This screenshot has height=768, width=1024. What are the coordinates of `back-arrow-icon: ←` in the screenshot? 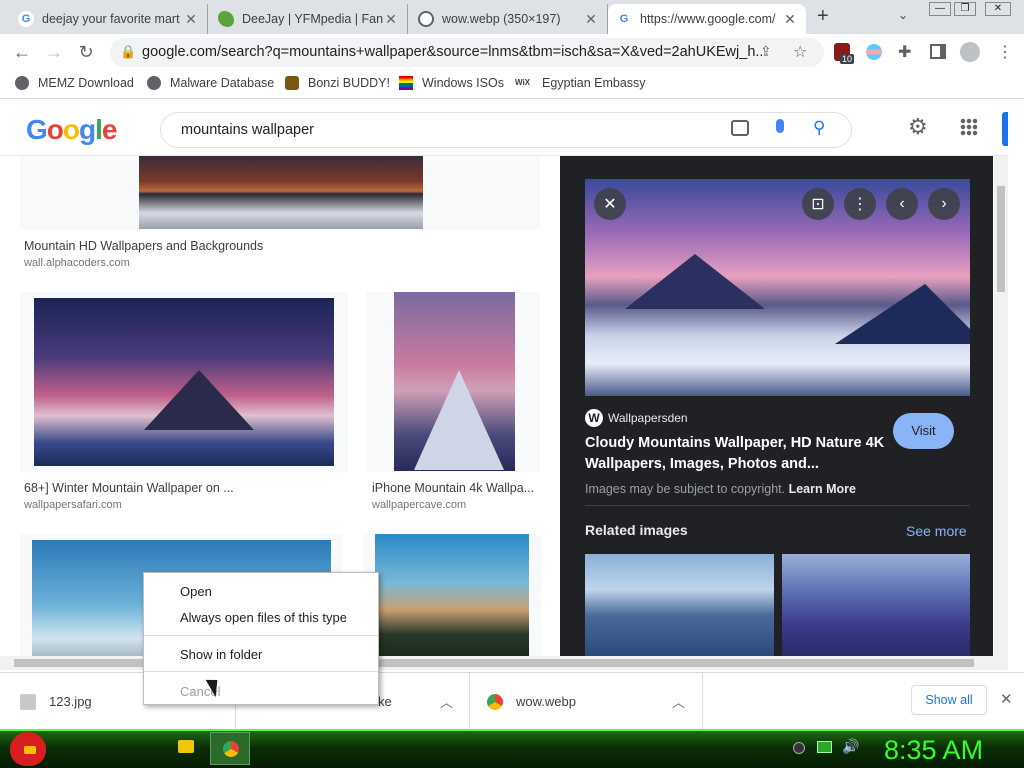 It's located at (22, 52).